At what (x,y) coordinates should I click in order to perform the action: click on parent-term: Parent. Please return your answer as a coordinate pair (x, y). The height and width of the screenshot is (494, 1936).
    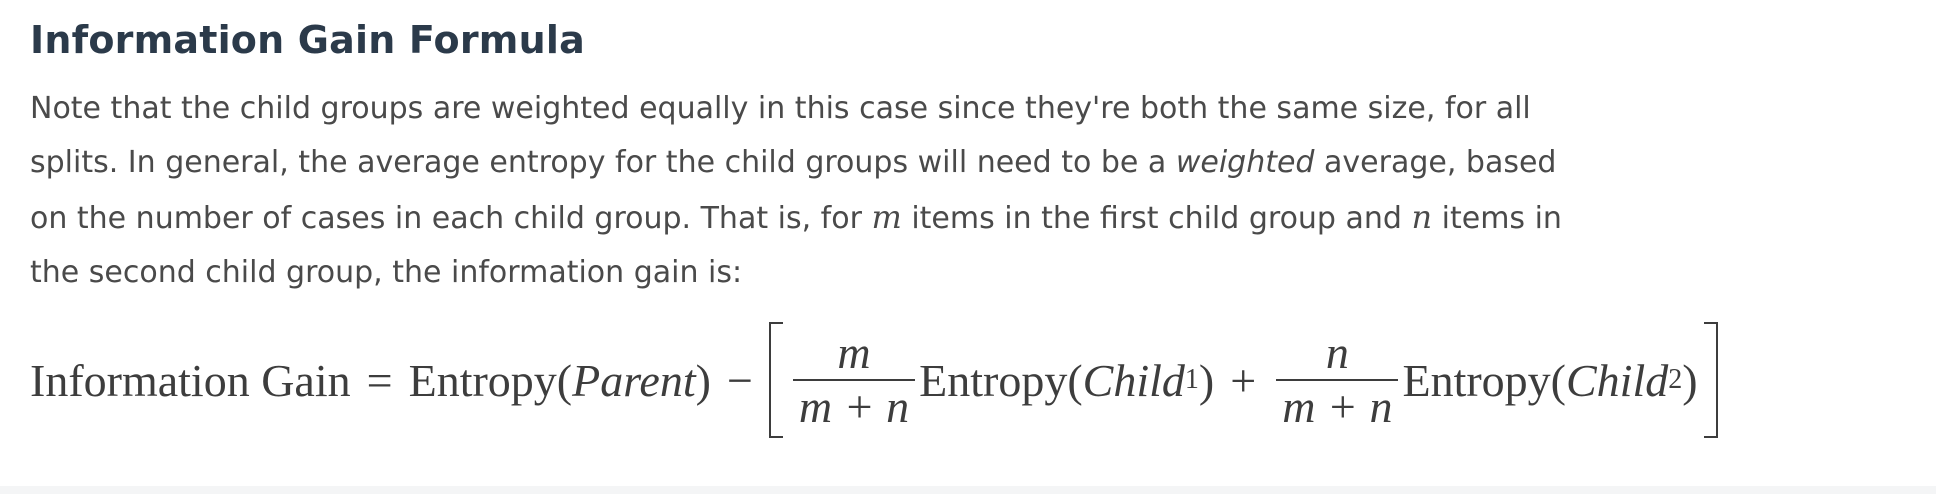
    Looking at the image, I should click on (634, 380).